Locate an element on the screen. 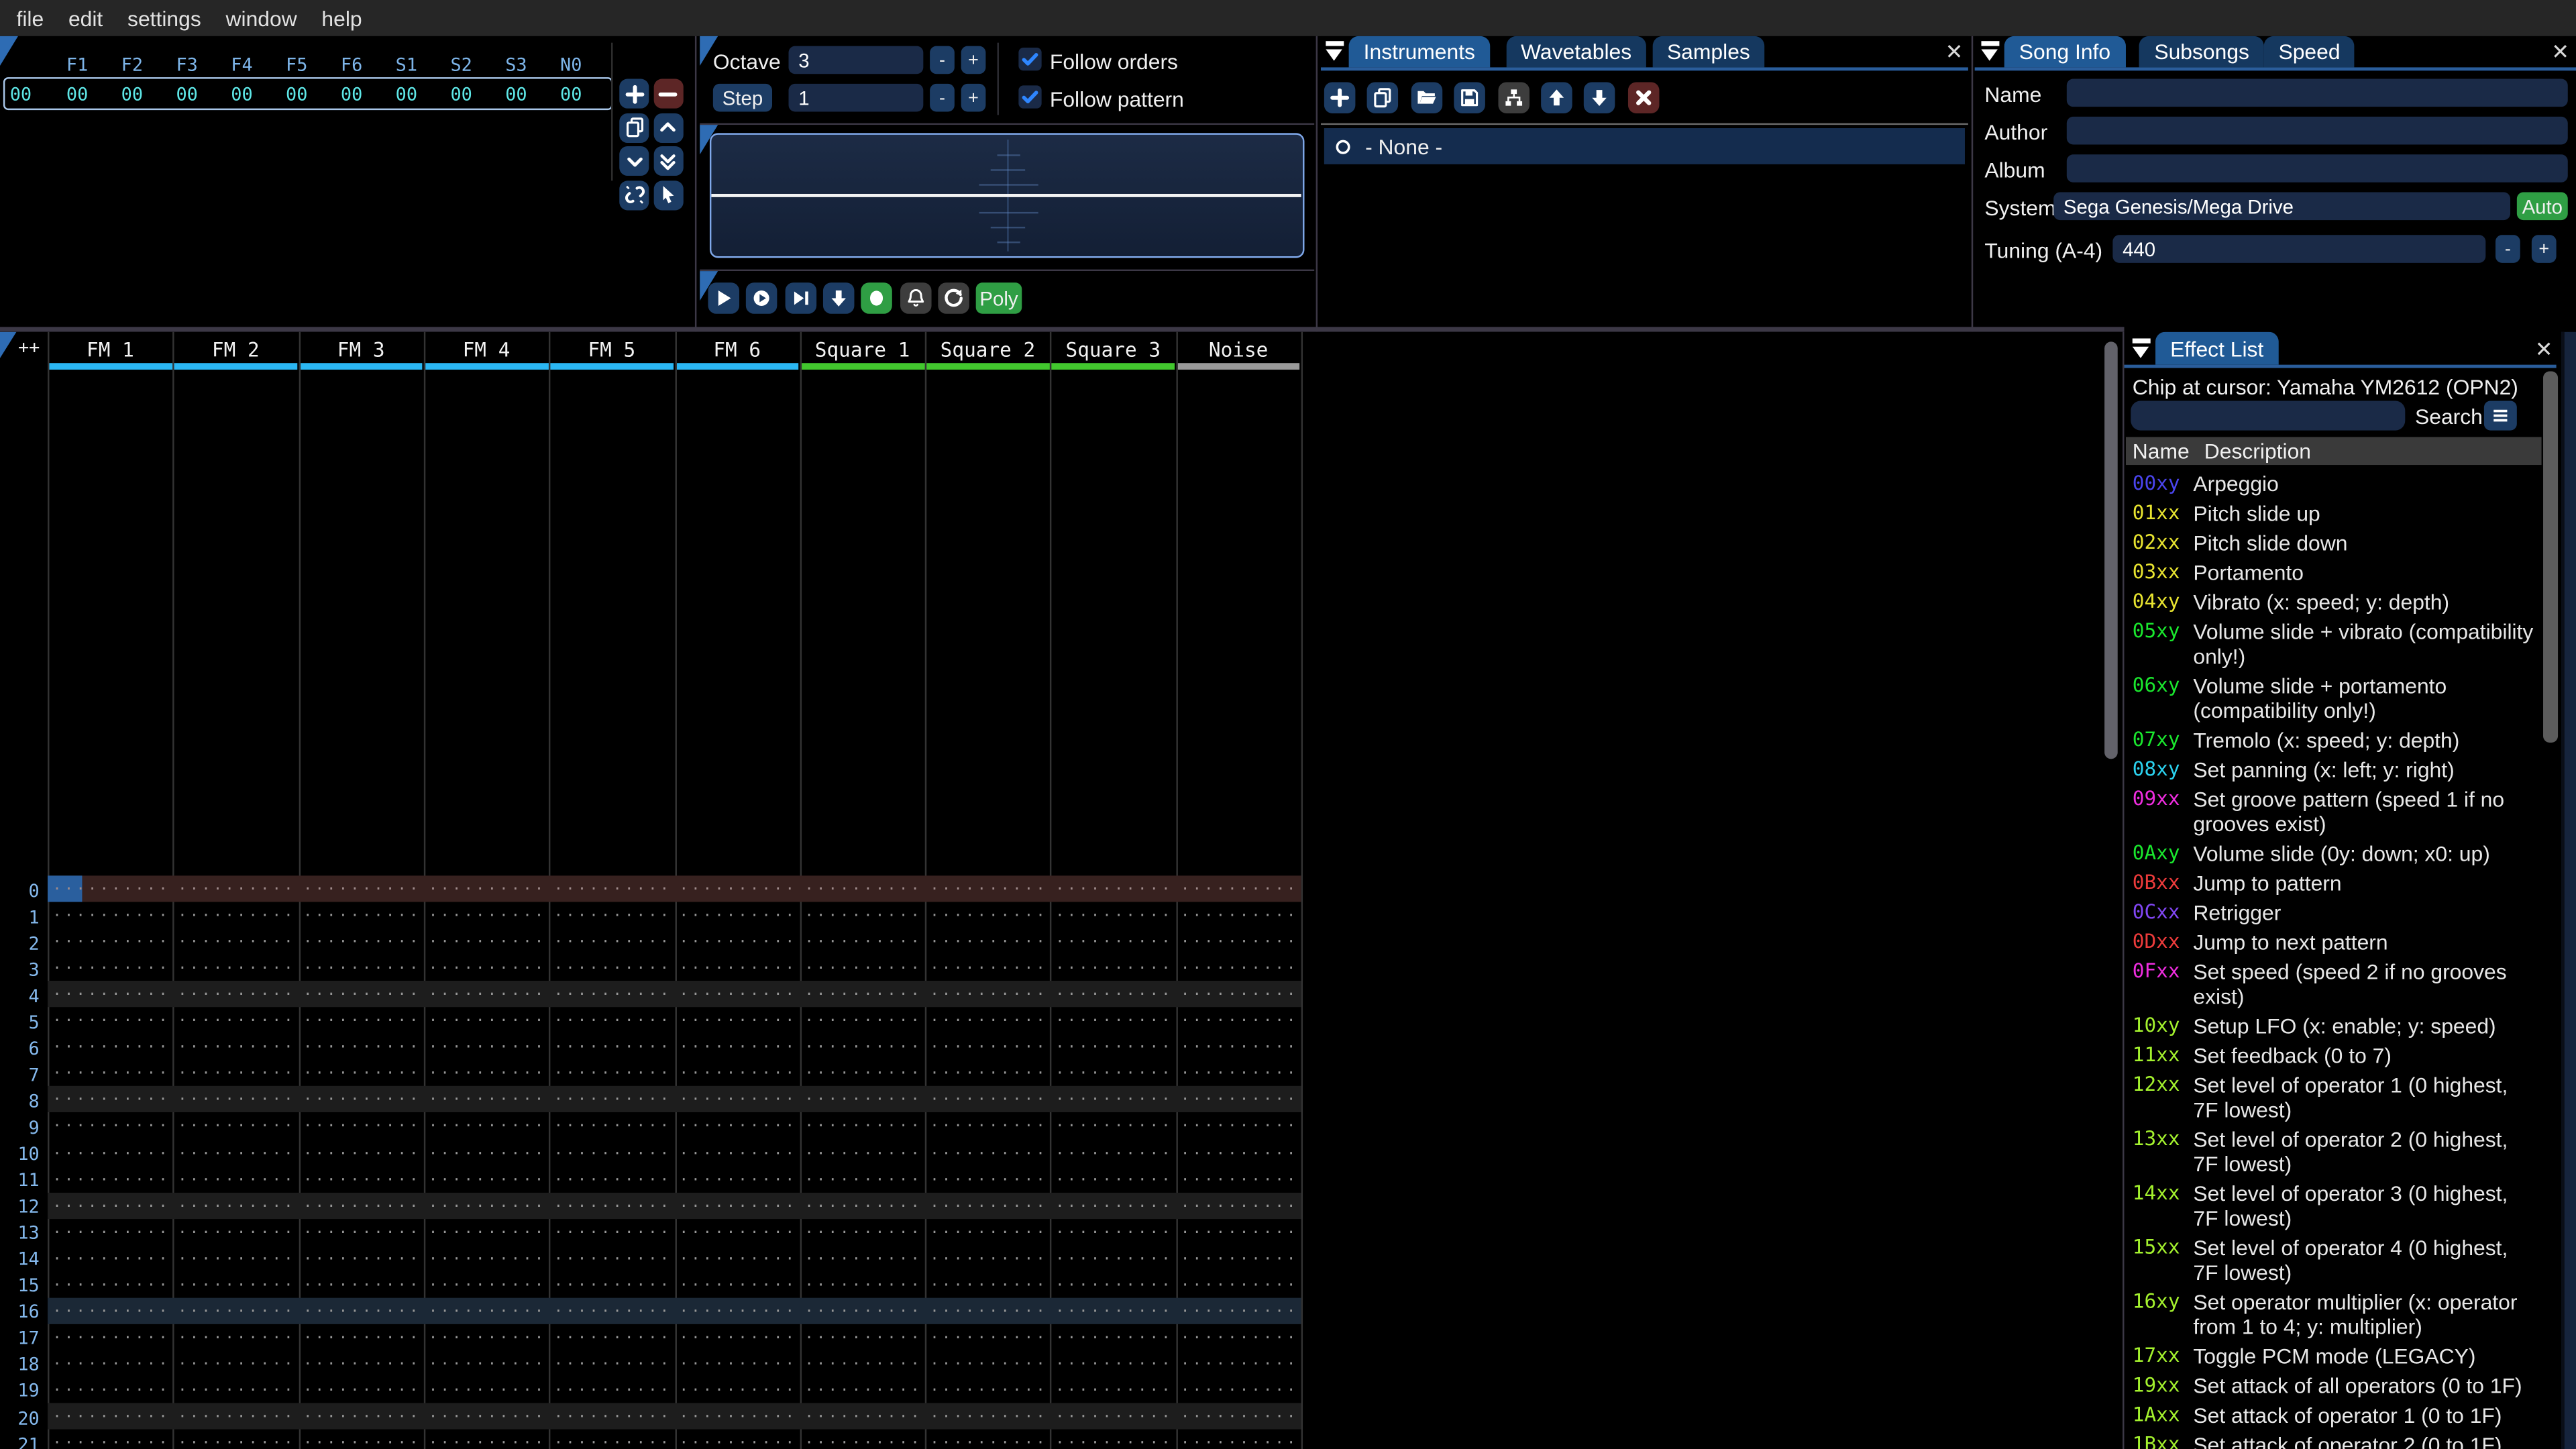 This screenshot has width=2576, height=1449. move-order-up-button is located at coordinates (668, 127).